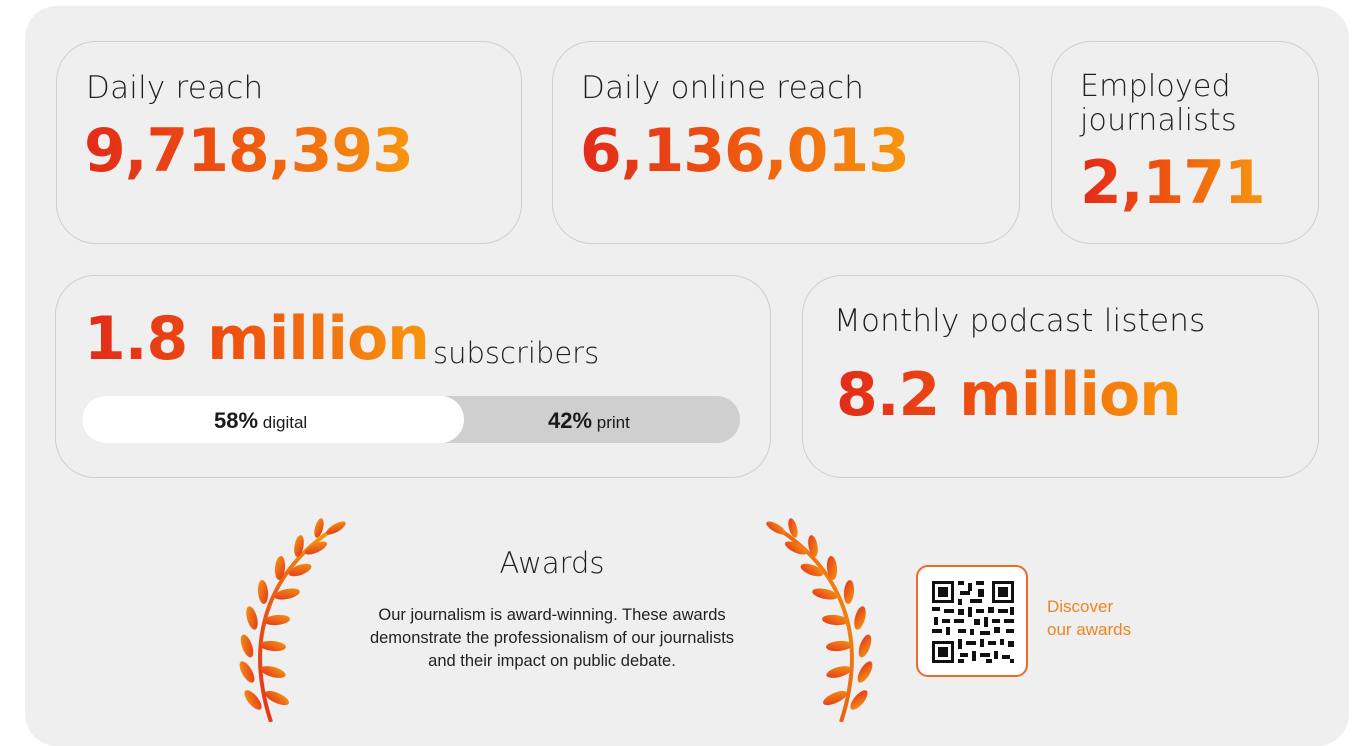 This screenshot has height=746, width=1363. I want to click on daily-online-reach-value: 6,136,013, so click(745, 151).